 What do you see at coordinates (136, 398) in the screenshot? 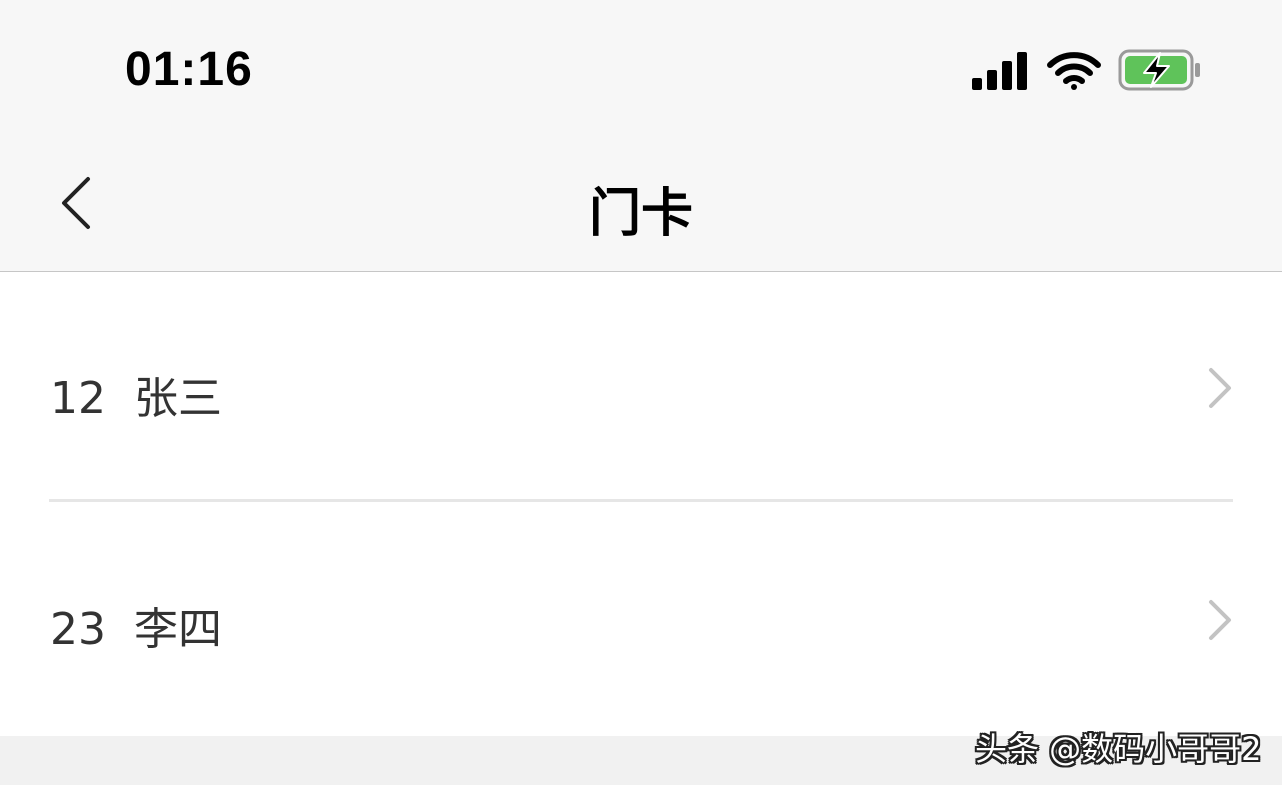
I see `list-item-label: 12 张三` at bounding box center [136, 398].